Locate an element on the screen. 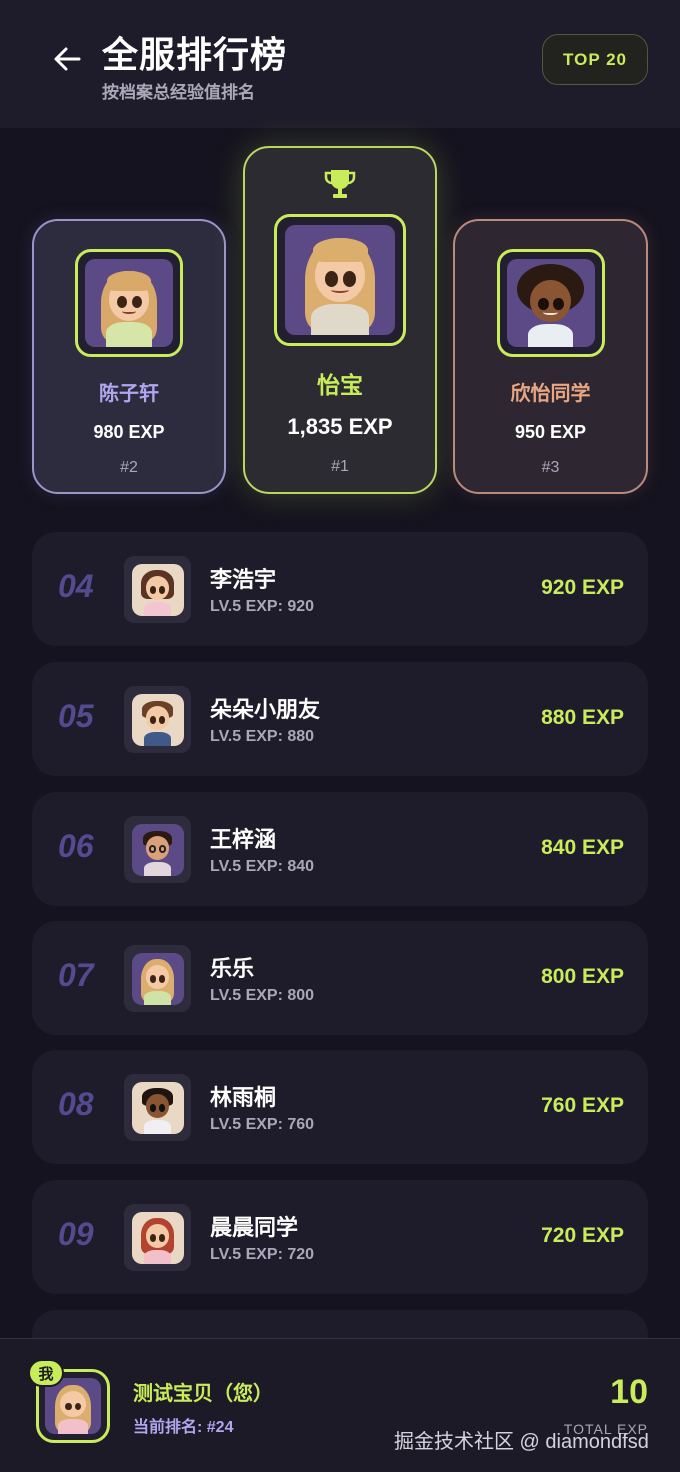 The image size is (680, 1472). podium-third: 欣怡同学 950 EXP #3 is located at coordinates (550, 356).